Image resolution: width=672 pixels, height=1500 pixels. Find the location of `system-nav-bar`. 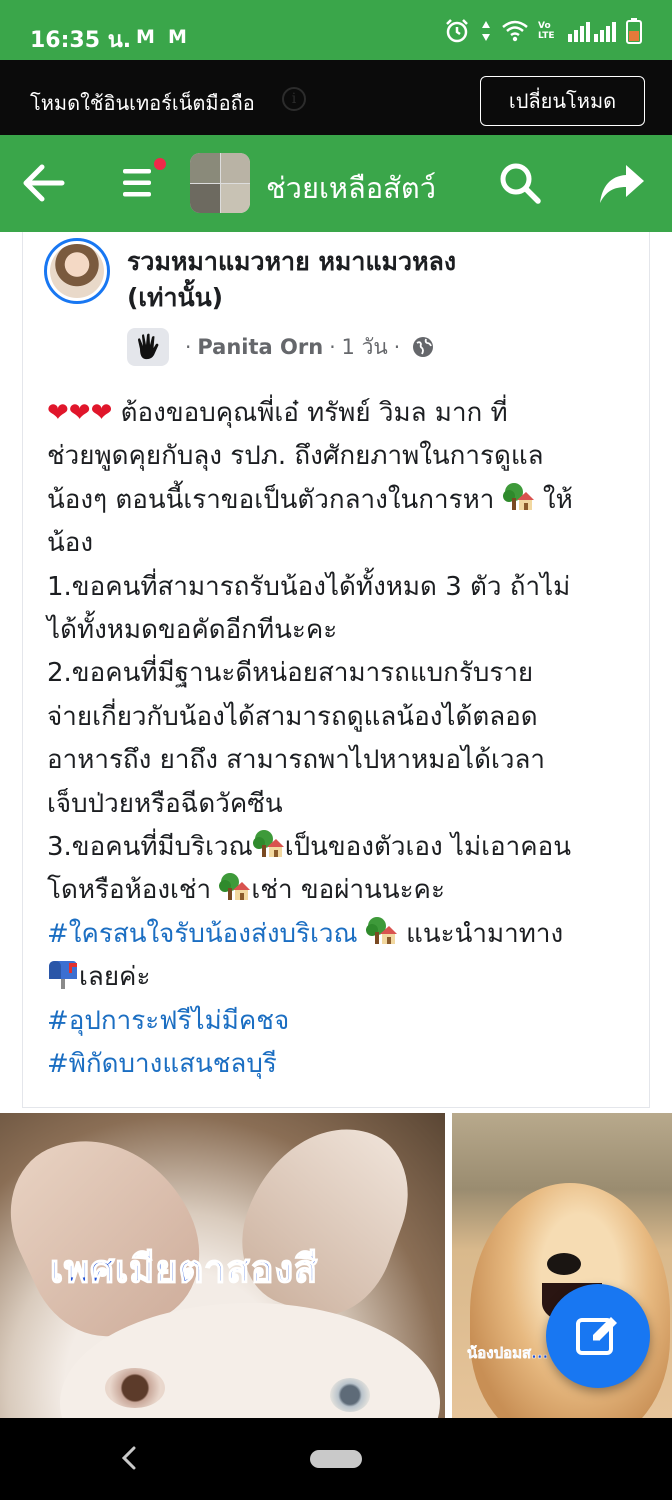

system-nav-bar is located at coordinates (336, 1459).